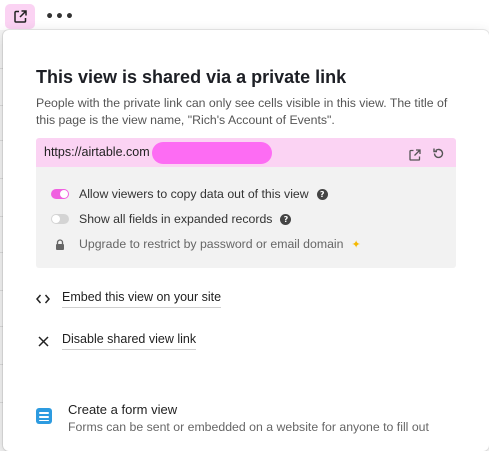 This screenshot has width=489, height=451. I want to click on more-options-button: •••, so click(59, 16).